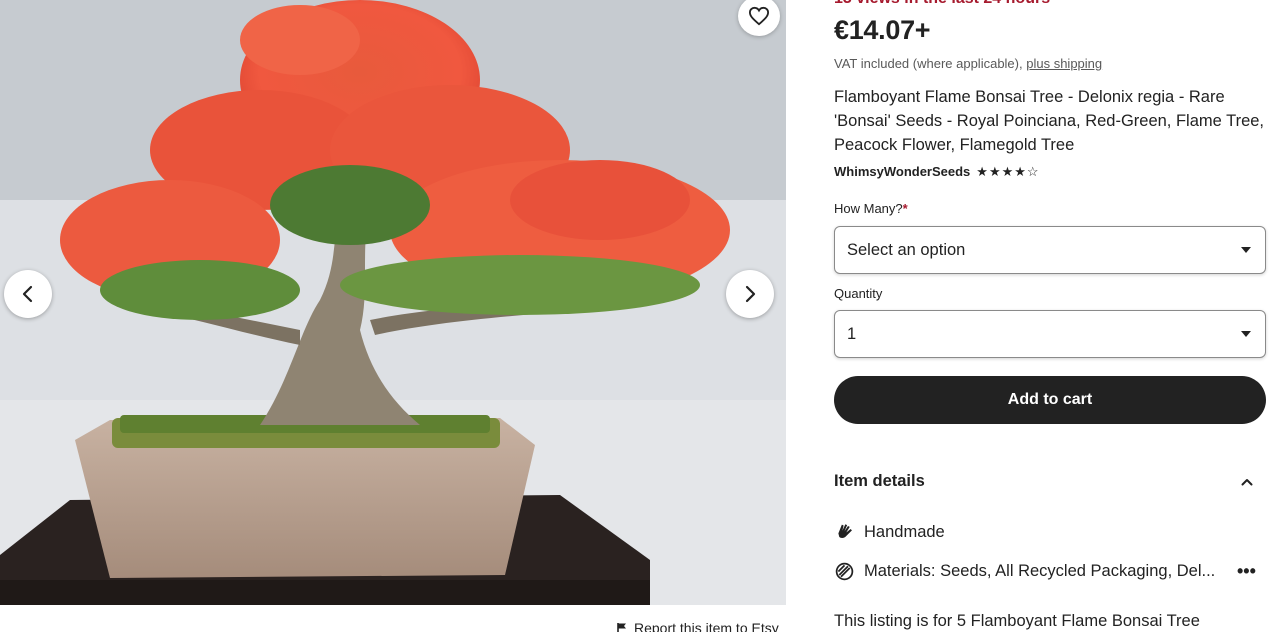 The image size is (1288, 632). What do you see at coordinates (1247, 481) in the screenshot?
I see `chevron-up-icon` at bounding box center [1247, 481].